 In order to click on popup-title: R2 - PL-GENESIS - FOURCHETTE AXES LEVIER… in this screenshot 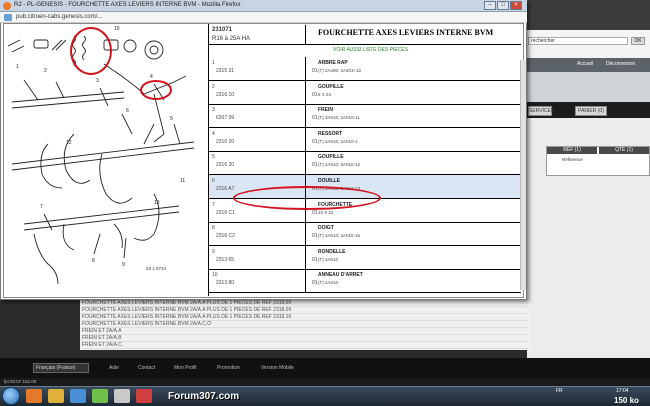, I will do `click(127, 5)`.